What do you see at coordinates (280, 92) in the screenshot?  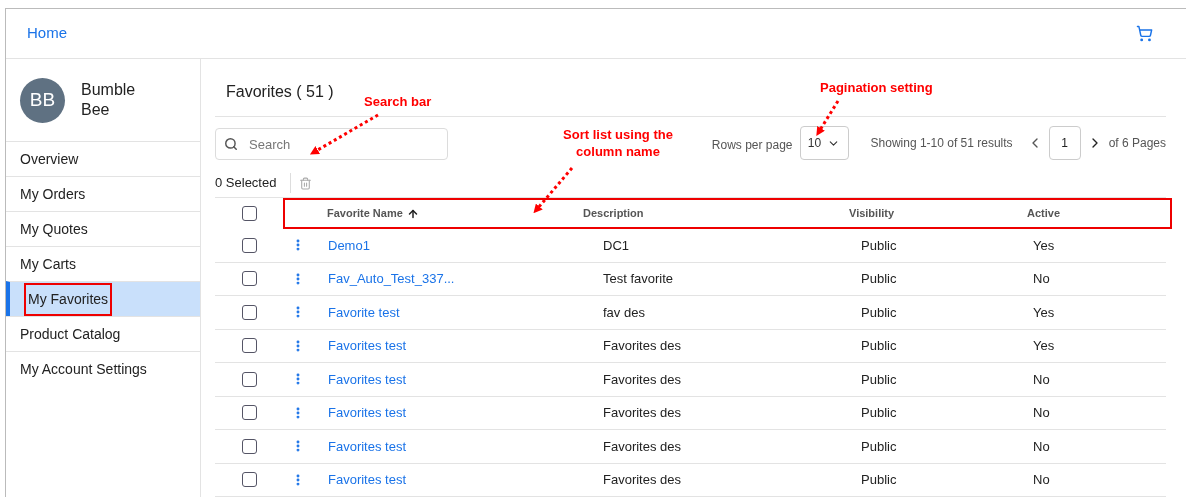 I see `page-title: Favorites ( 51 )` at bounding box center [280, 92].